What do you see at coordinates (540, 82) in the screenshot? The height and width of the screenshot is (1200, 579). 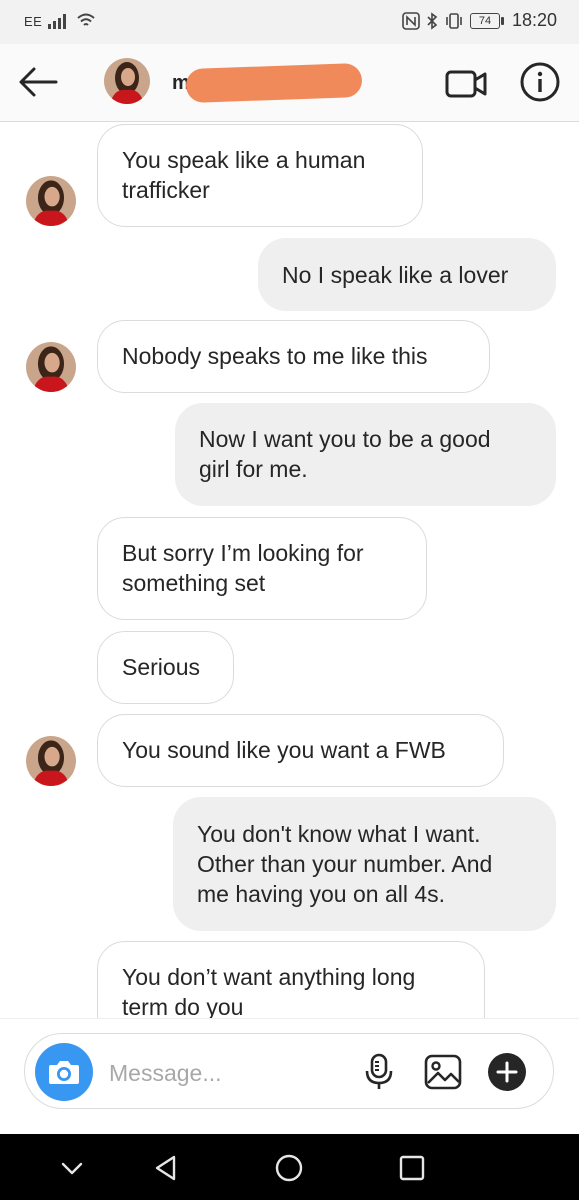 I see `info-icon` at bounding box center [540, 82].